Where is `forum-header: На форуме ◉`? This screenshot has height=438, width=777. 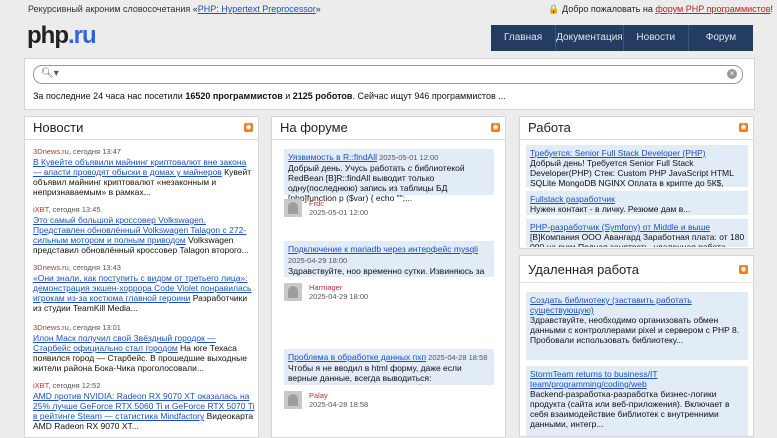 forum-header: На форуме ◉ is located at coordinates (388, 128).